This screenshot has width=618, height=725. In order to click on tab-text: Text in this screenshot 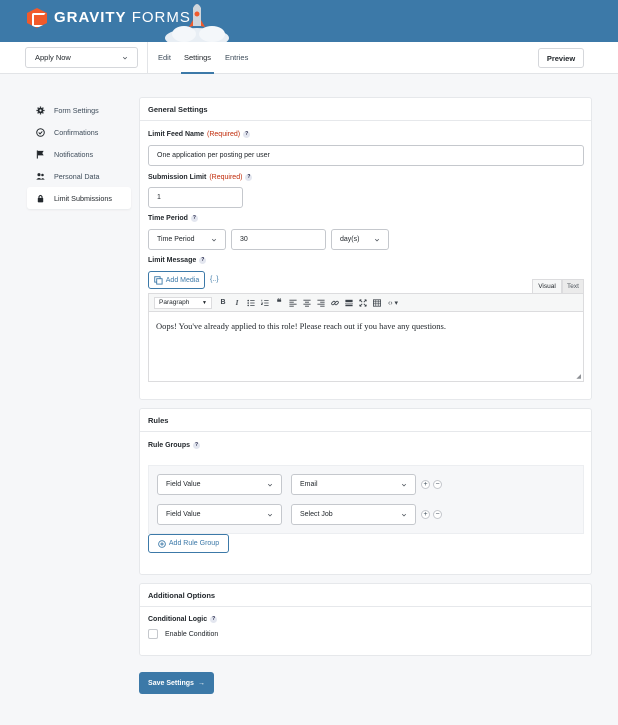, I will do `click(573, 286)`.